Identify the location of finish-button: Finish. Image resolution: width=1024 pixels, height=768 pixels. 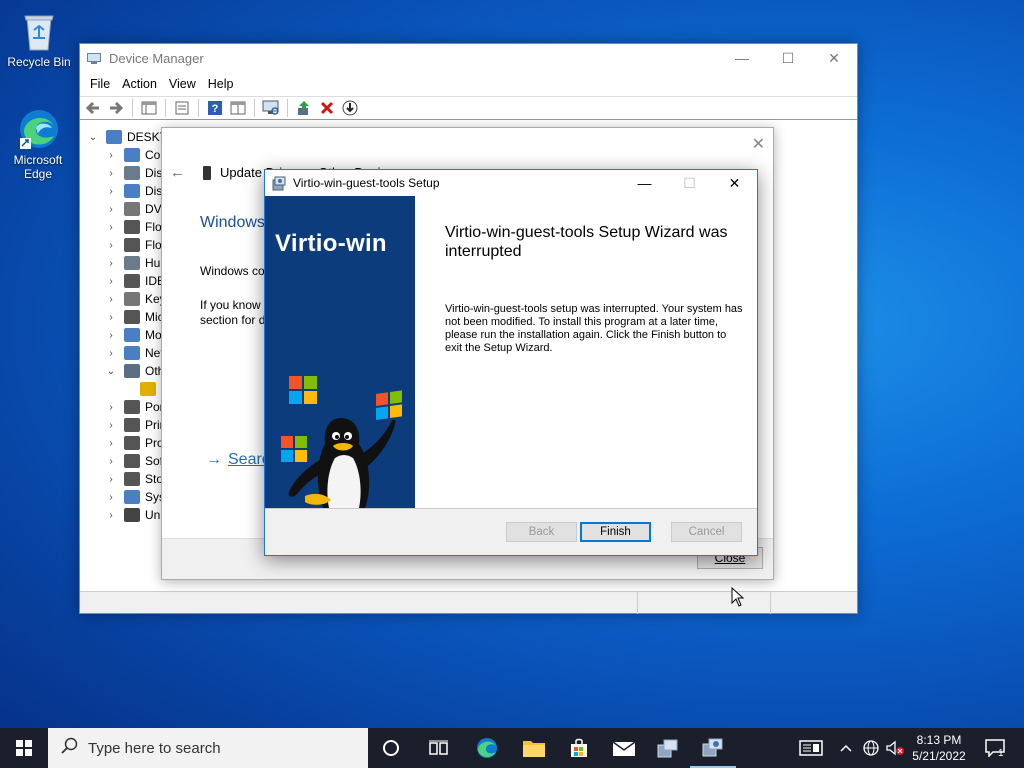
(615, 532).